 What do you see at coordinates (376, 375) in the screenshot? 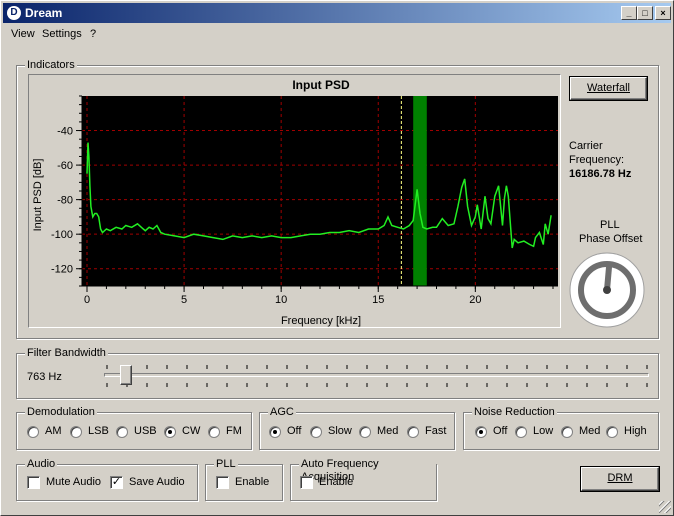
I see `filter-slider-track` at bounding box center [376, 375].